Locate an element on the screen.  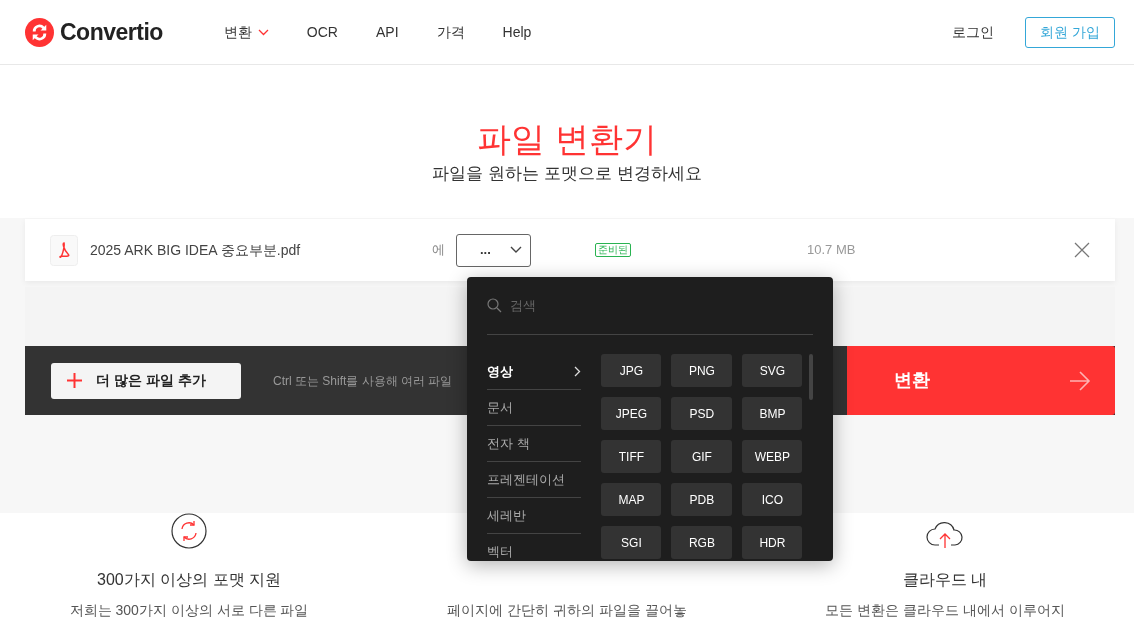
cloud-upload-icon is located at coordinates (945, 534).